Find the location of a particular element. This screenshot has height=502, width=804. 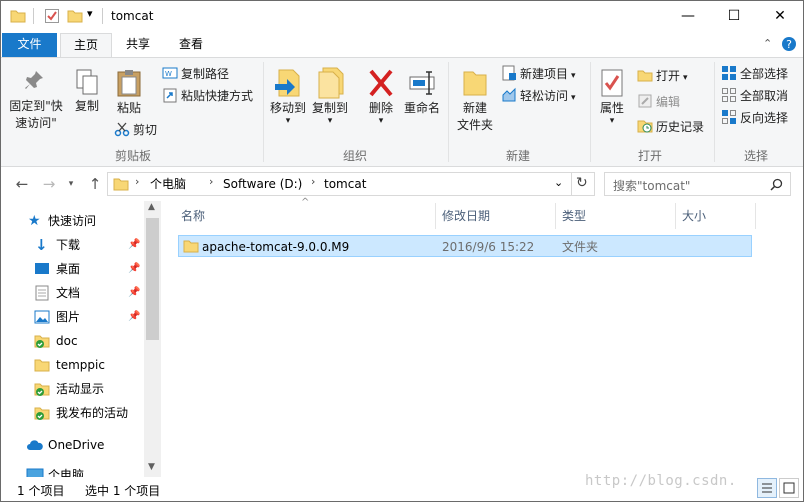

sort-ascending-icon: ^ is located at coordinates (305, 202).